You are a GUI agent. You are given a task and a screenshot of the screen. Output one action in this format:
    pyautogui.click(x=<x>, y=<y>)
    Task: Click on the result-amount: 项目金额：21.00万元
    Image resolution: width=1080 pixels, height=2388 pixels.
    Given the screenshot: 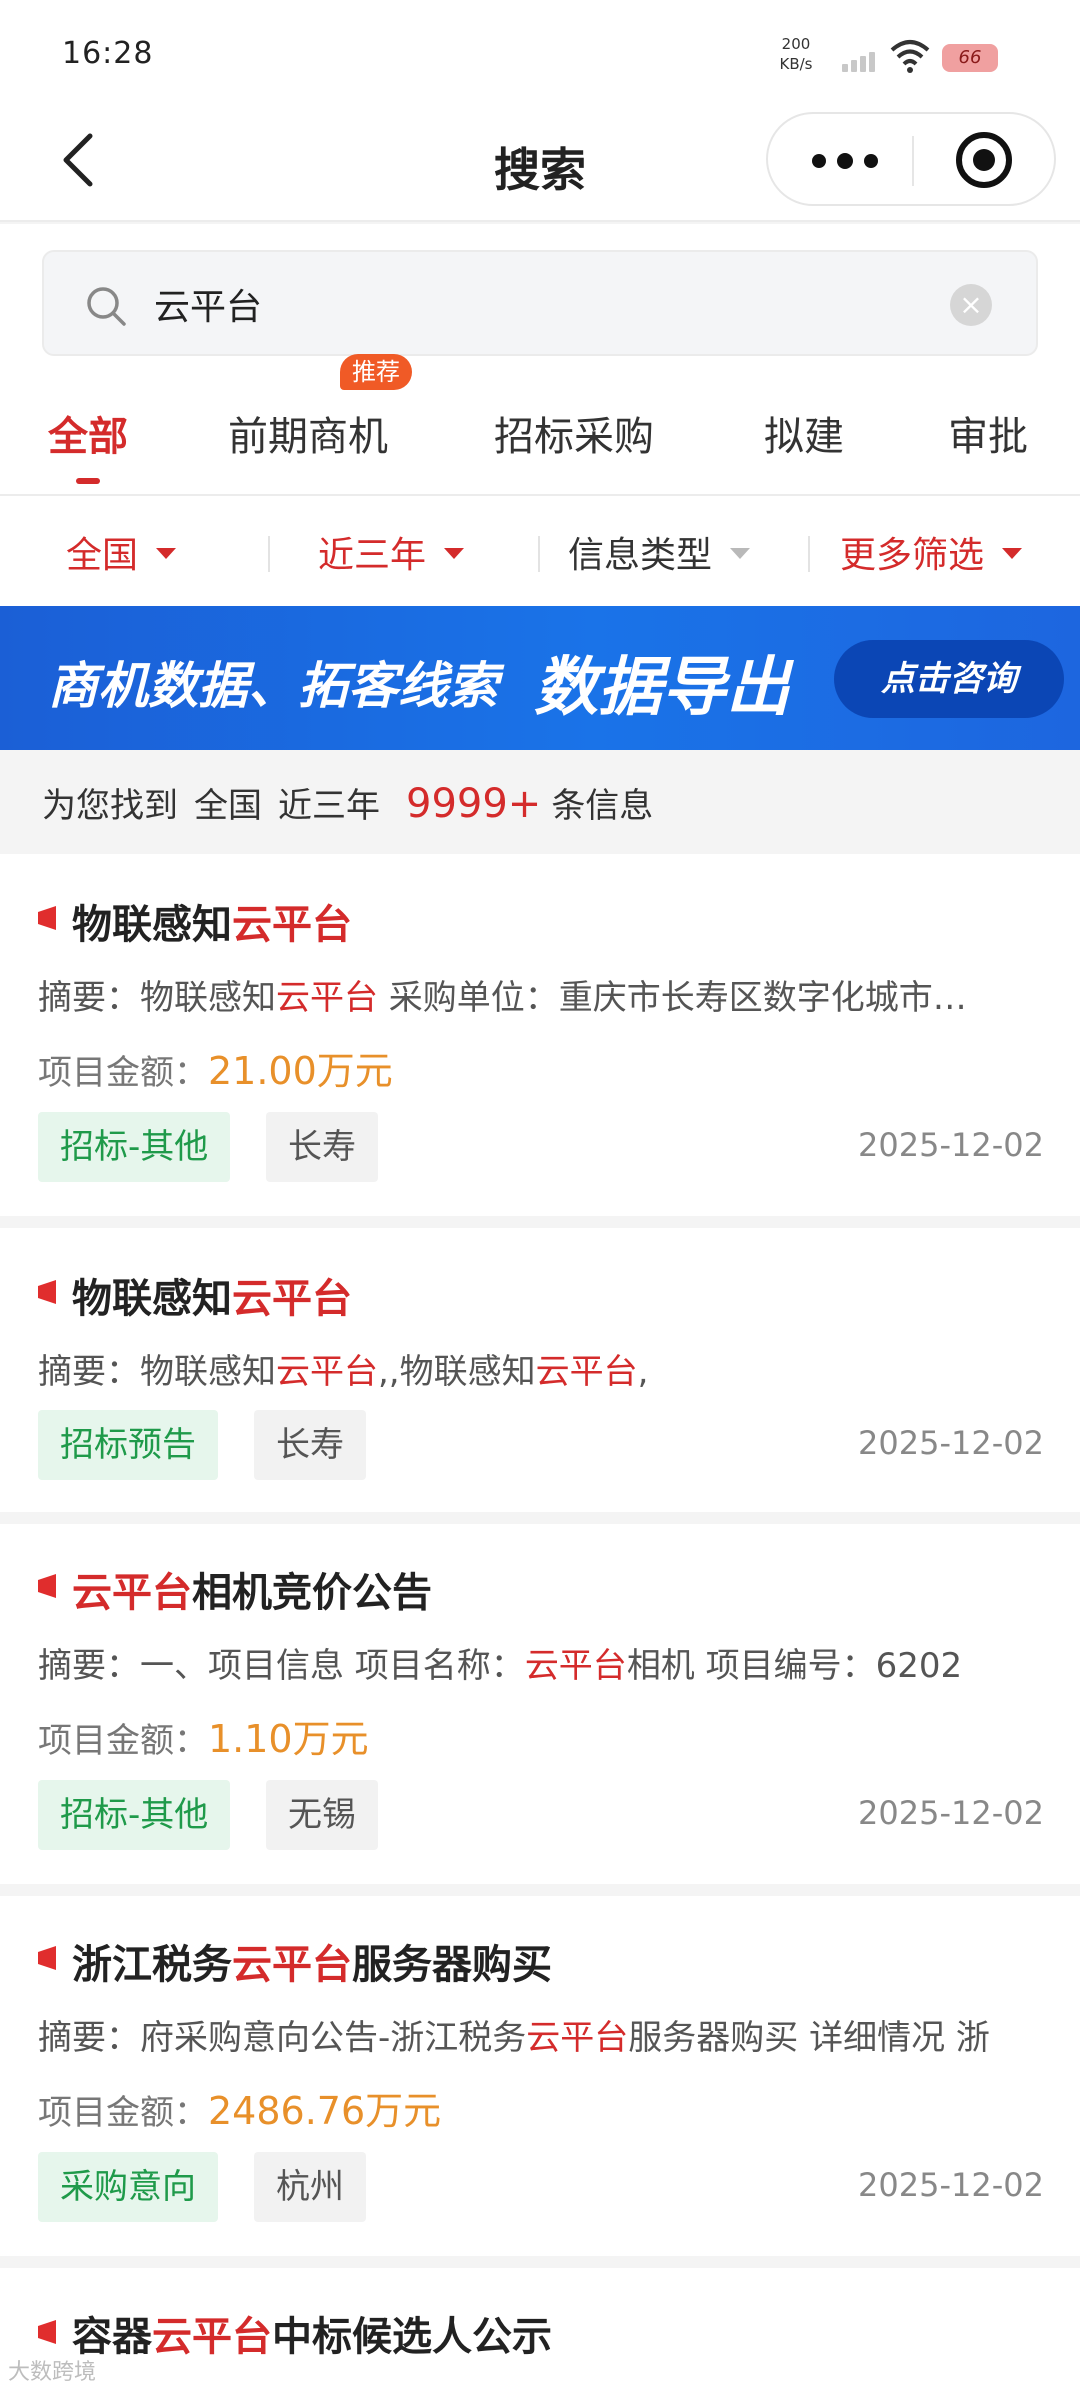 What is the action you would take?
    pyautogui.click(x=215, y=1071)
    